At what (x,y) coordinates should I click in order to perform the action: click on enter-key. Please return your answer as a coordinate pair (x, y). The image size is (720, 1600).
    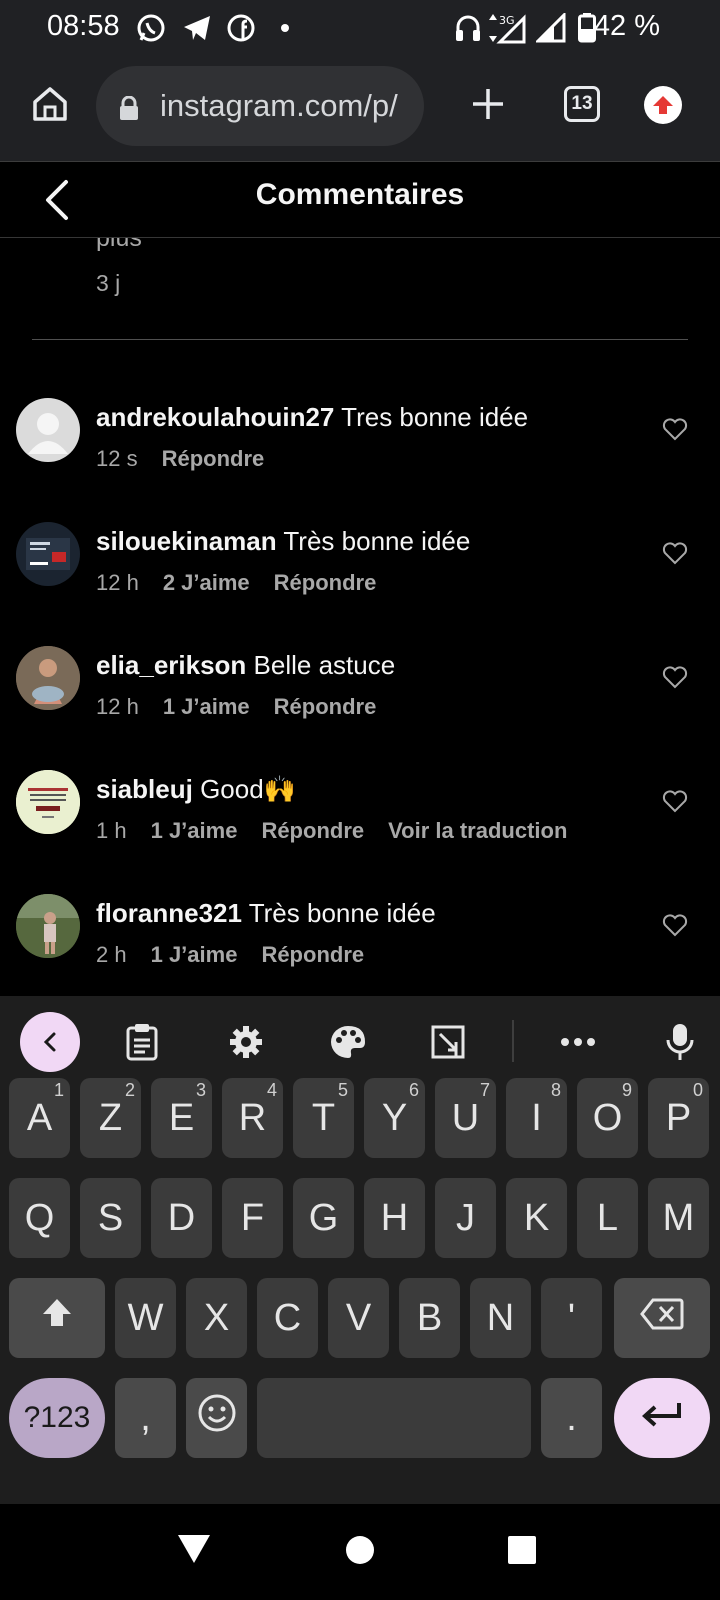
    Looking at the image, I should click on (662, 1418).